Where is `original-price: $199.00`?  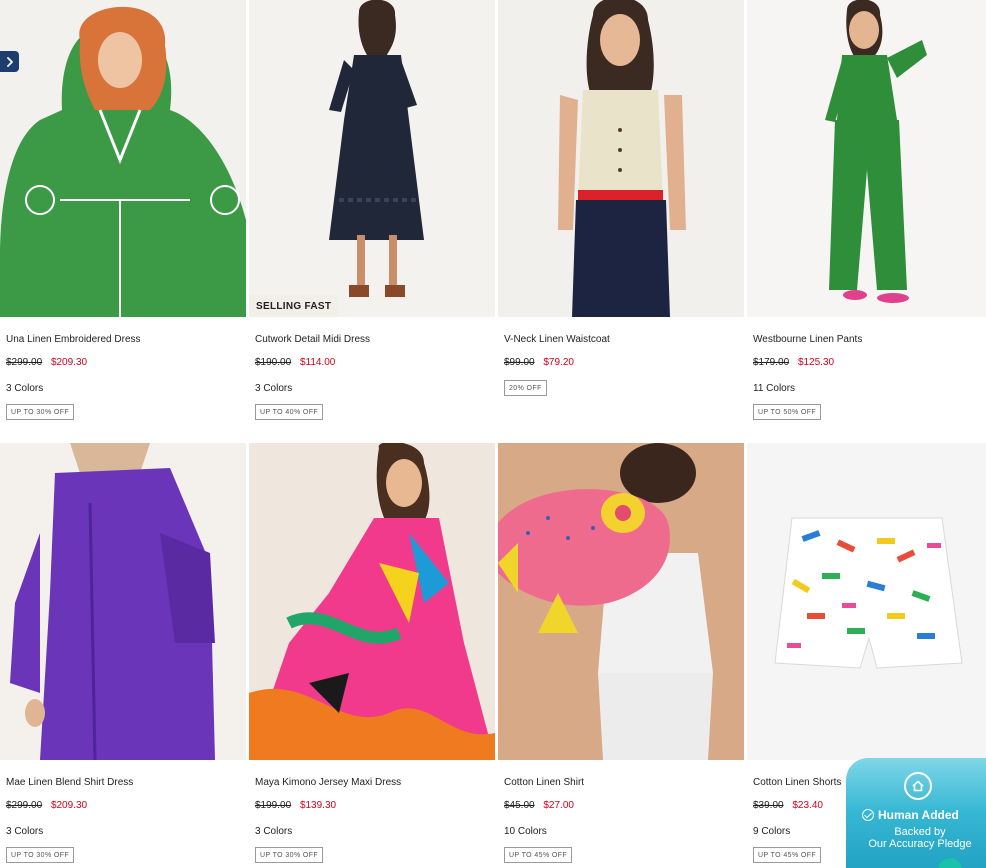 original-price: $199.00 is located at coordinates (273, 805).